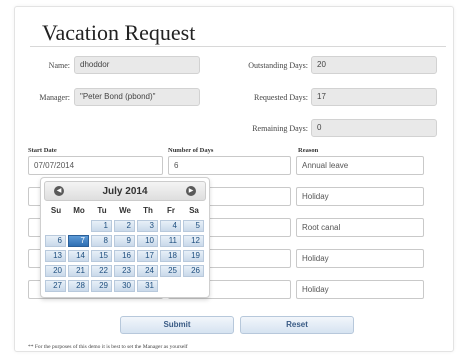 The image size is (462, 358). What do you see at coordinates (147, 271) in the screenshot?
I see `calendar-day: 24` at bounding box center [147, 271].